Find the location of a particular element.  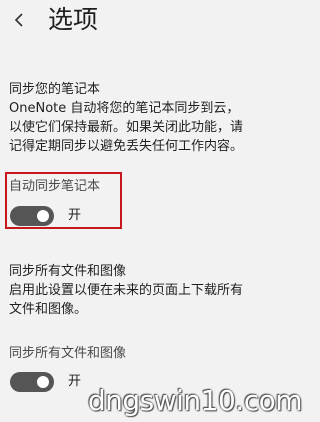

sync-files-title: 同步所有文件和图像 is located at coordinates (68, 271).